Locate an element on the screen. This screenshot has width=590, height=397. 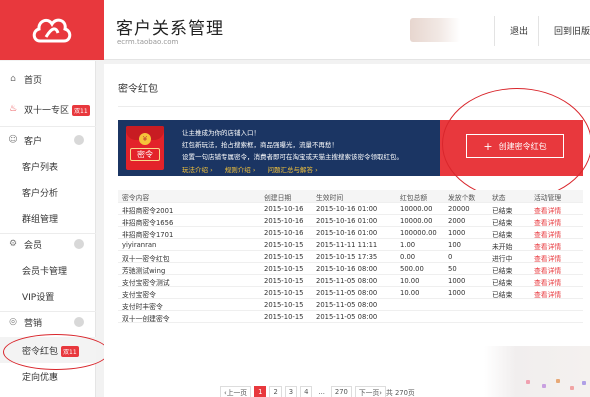
sidebar-item-home: ⌂ 首页 is located at coordinates (48, 79).